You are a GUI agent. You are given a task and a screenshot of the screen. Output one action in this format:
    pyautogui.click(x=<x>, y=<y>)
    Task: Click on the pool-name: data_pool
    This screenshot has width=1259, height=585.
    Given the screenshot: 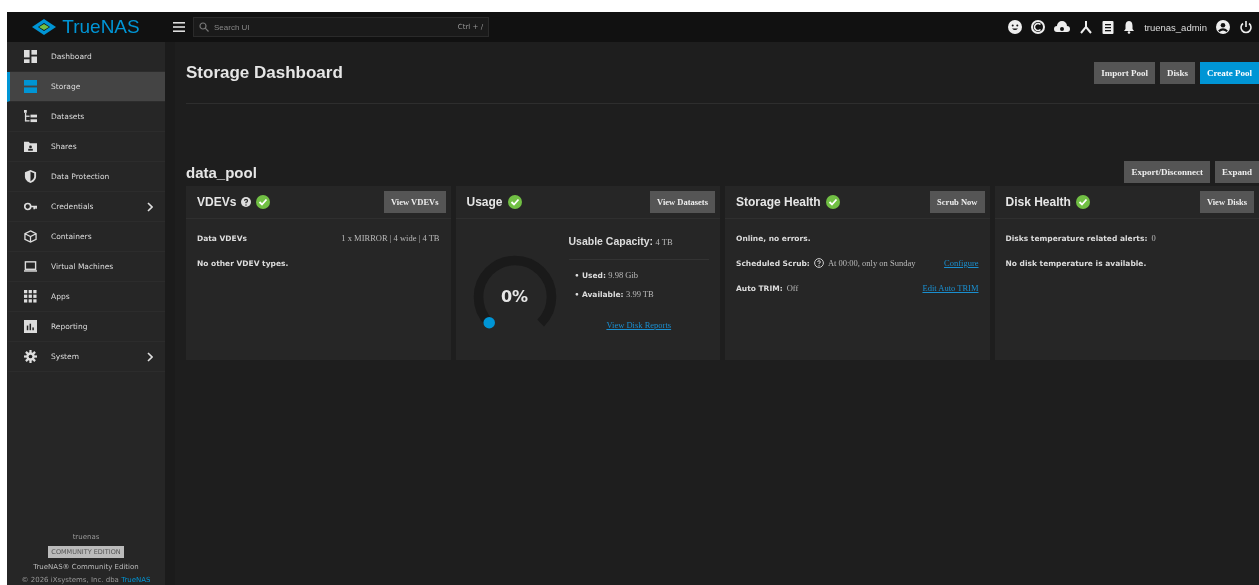 What is the action you would take?
    pyautogui.click(x=222, y=172)
    